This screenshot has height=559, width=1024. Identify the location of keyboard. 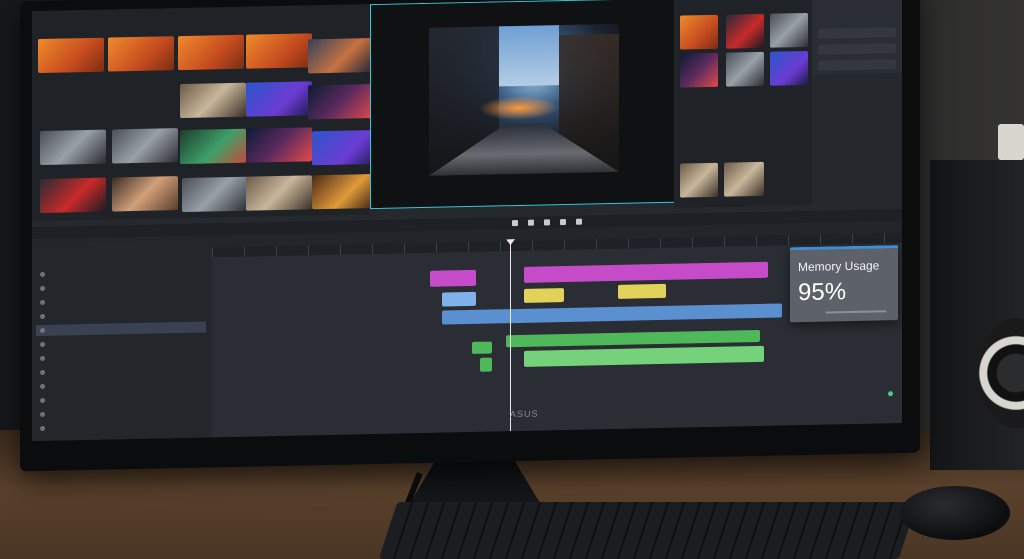
(648, 530).